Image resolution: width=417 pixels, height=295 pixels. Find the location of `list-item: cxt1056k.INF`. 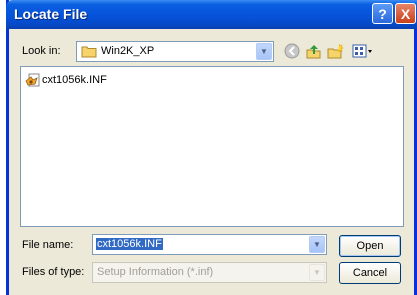

list-item: cxt1056k.INF is located at coordinates (66, 80).